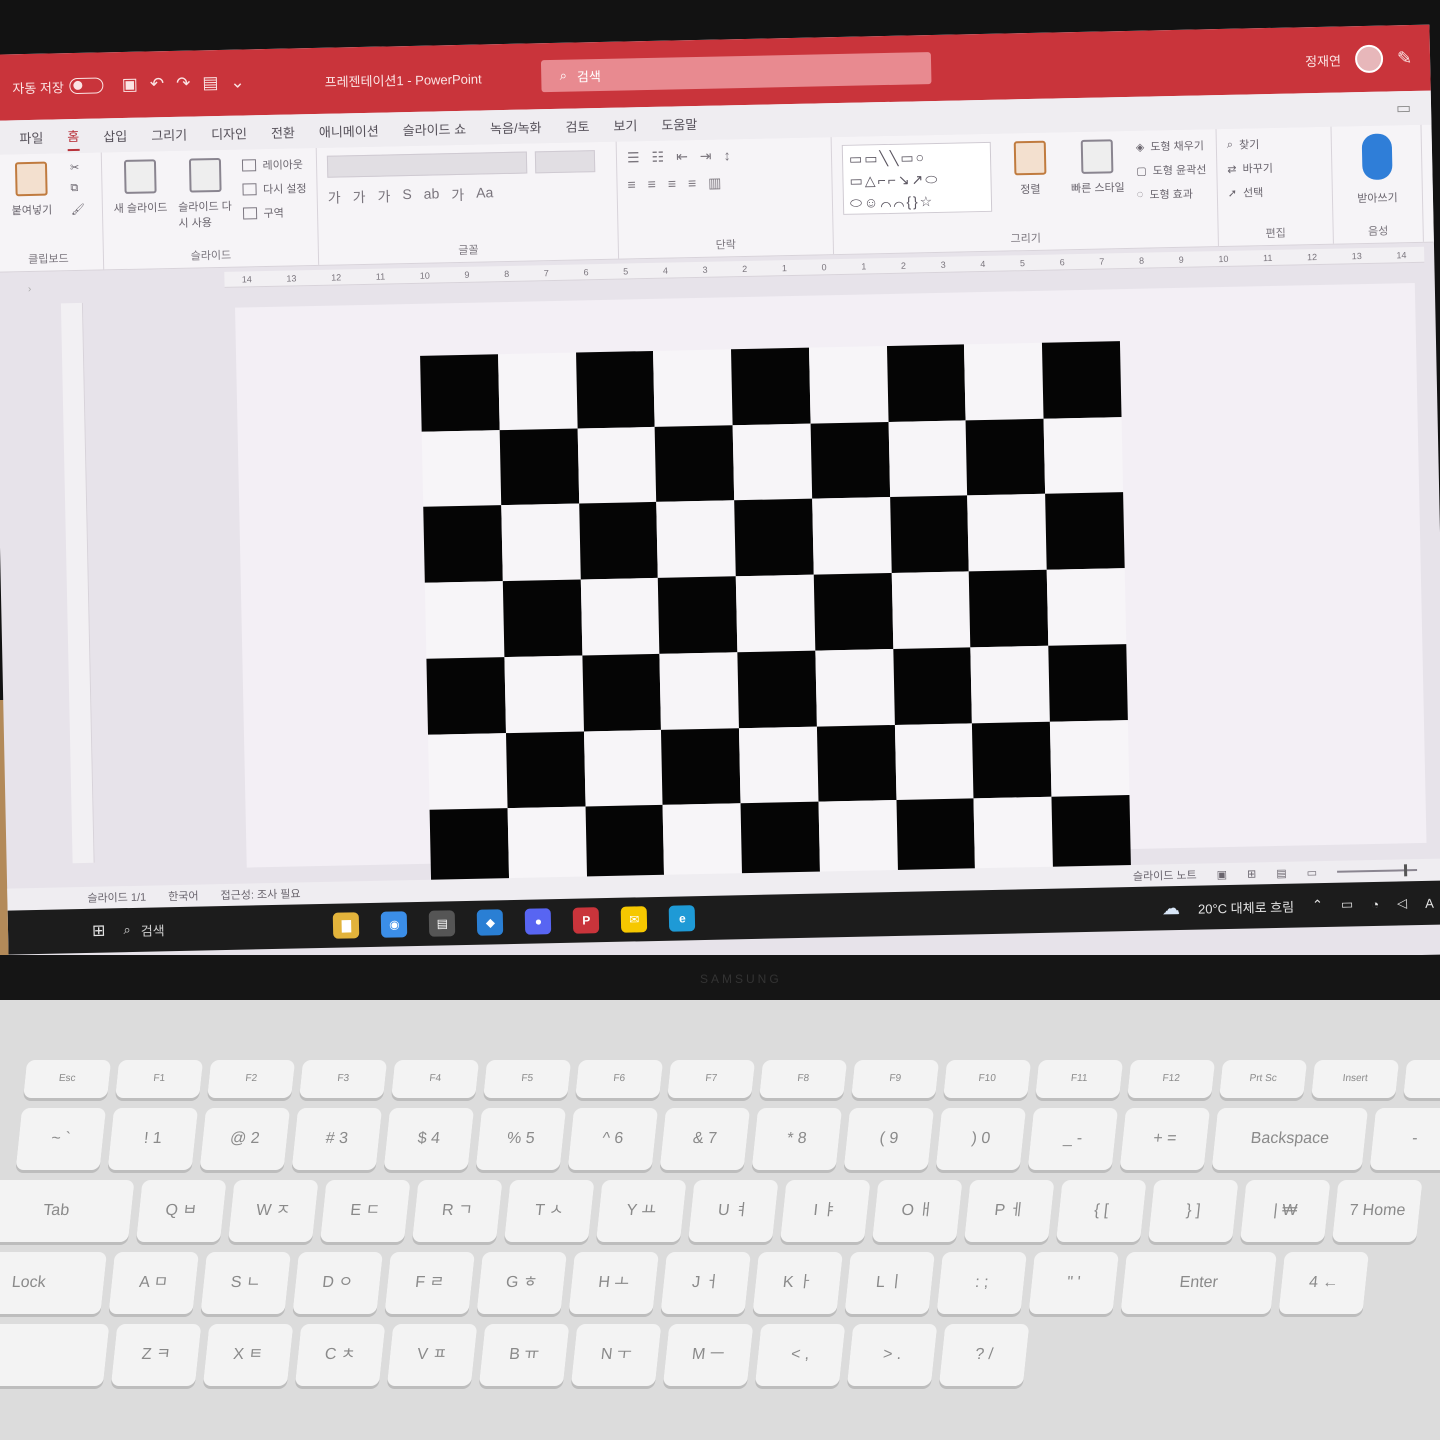 This screenshot has width=1440, height=1440. I want to click on replace-button: ⇄ 바꾸기, so click(1250, 168).